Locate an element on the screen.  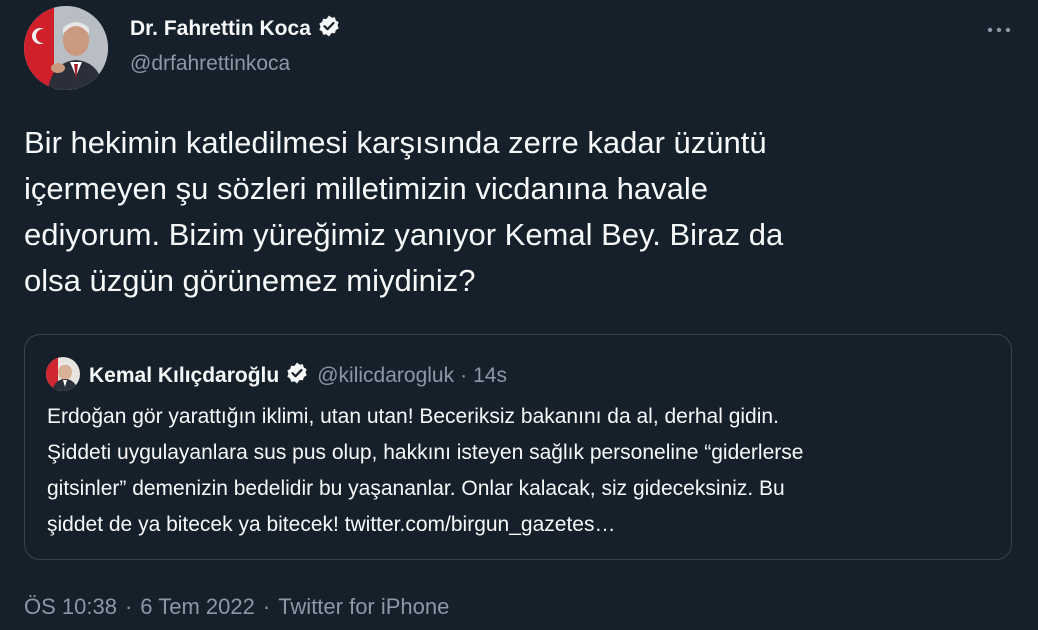
quoted-timestamp: 14s is located at coordinates (490, 375).